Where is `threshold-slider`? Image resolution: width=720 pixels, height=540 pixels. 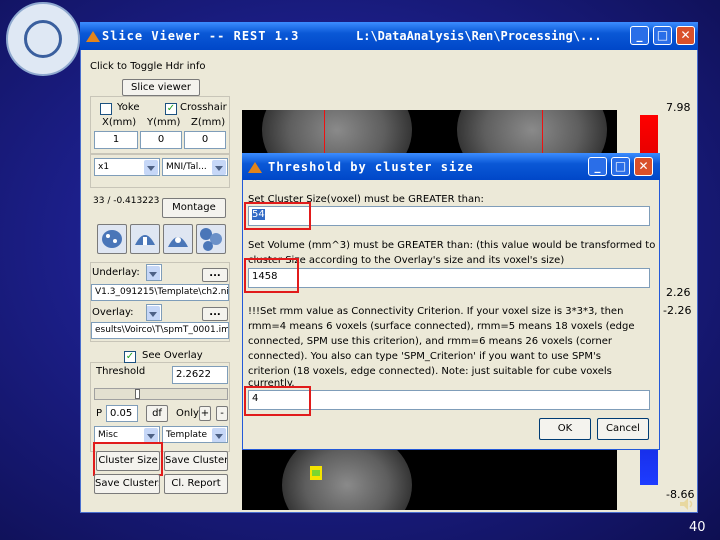 threshold-slider is located at coordinates (161, 394).